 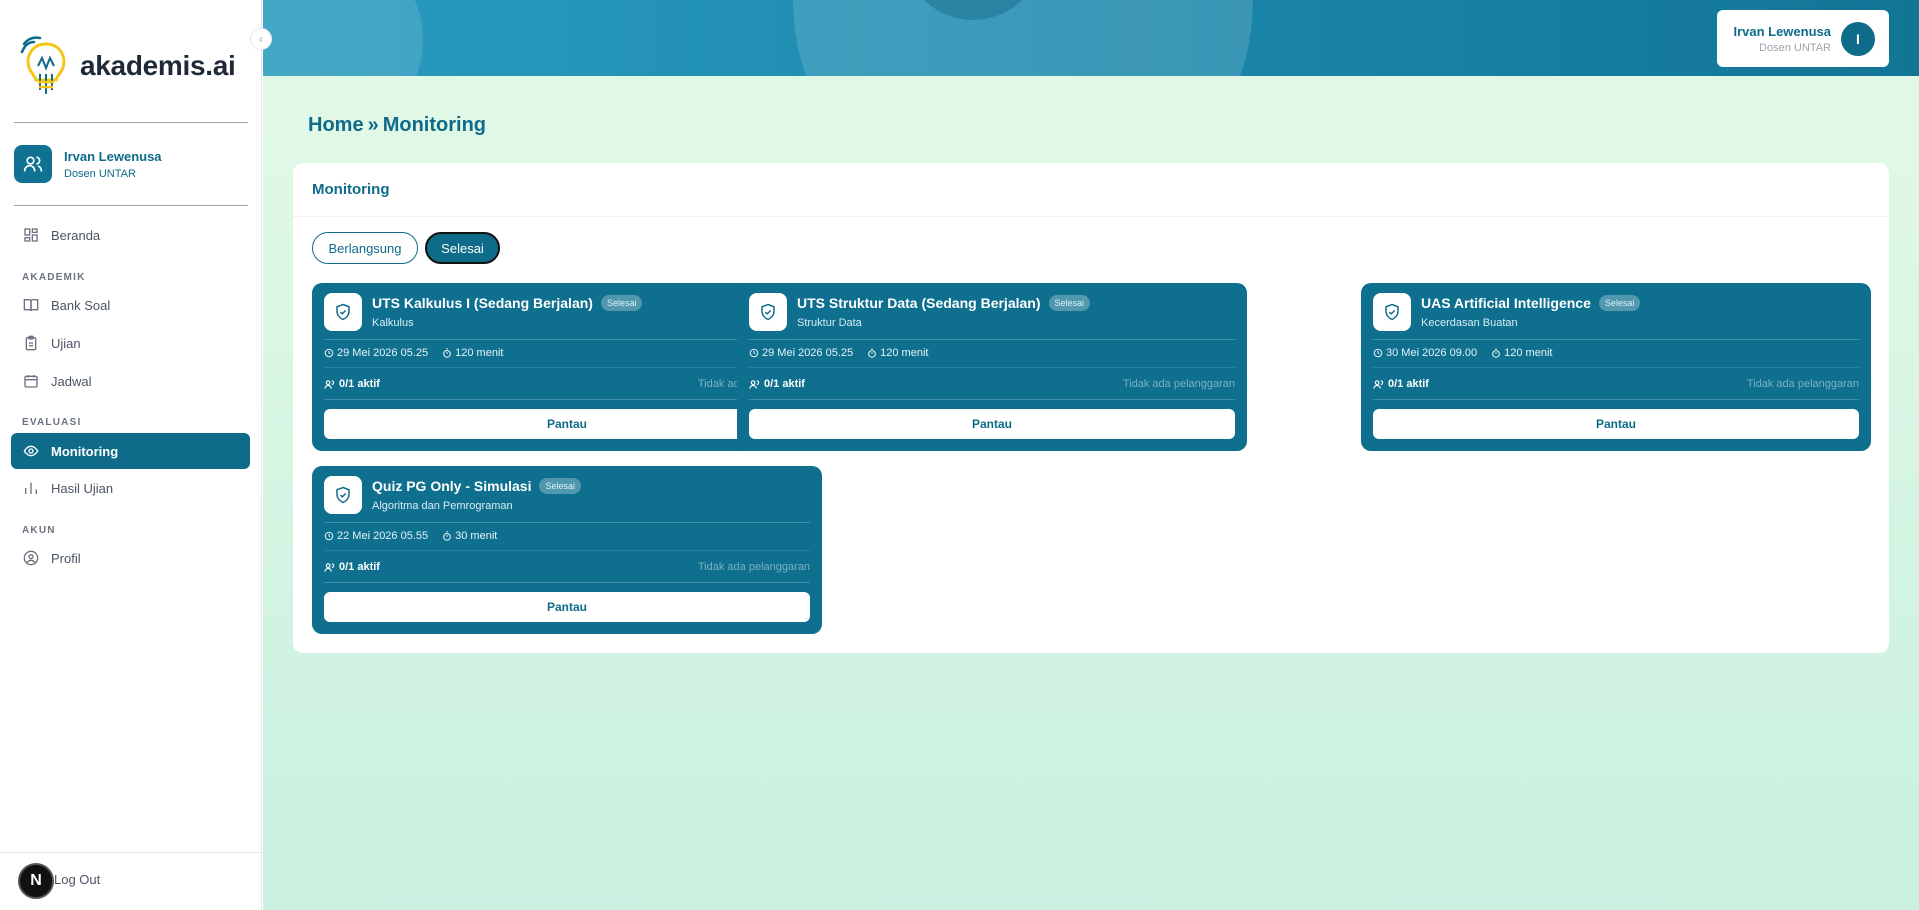 What do you see at coordinates (1432, 353) in the screenshot?
I see `exam-datetime: 30 Mei 2026 09.00` at bounding box center [1432, 353].